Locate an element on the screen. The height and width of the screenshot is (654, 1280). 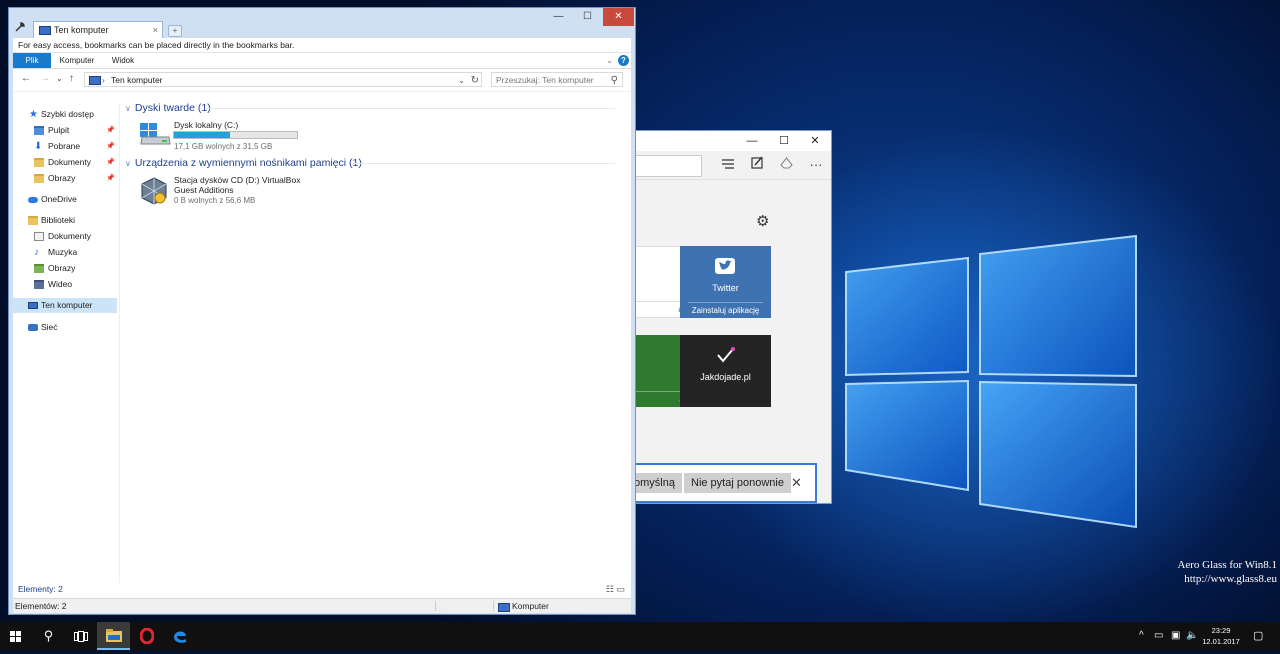
tab-widok: Widok is located at coordinates (123, 60).